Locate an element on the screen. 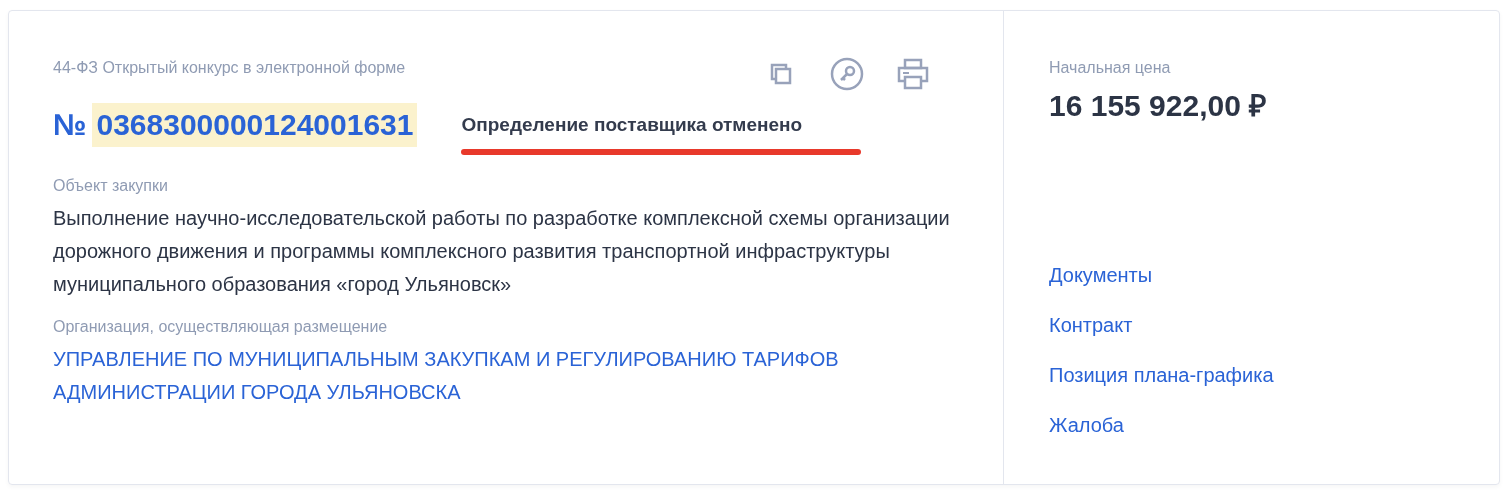 This screenshot has width=1508, height=491. organization-link: УПРАВЛЕНИЕ ПО МУНИЦИПАЛЬНЫМ ЗАКУПКАМ И РЕГУЛИРОВАНИЮ ТАРИФОВ АДМИНИСТРАЦИИ ГОРОДА УЛЬЯНОВСКА is located at coordinates (508, 376).